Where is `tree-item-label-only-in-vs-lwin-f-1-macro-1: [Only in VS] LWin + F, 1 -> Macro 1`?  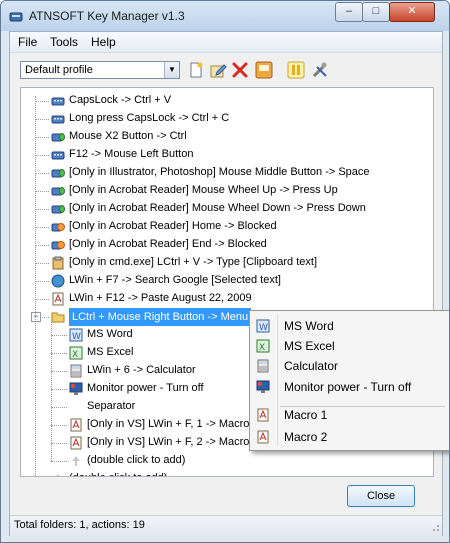 tree-item-label-only-in-vs-lwin-f-1-macro-1: [Only in VS] LWin + F, 1 -> Macro 1 is located at coordinates (173, 424).